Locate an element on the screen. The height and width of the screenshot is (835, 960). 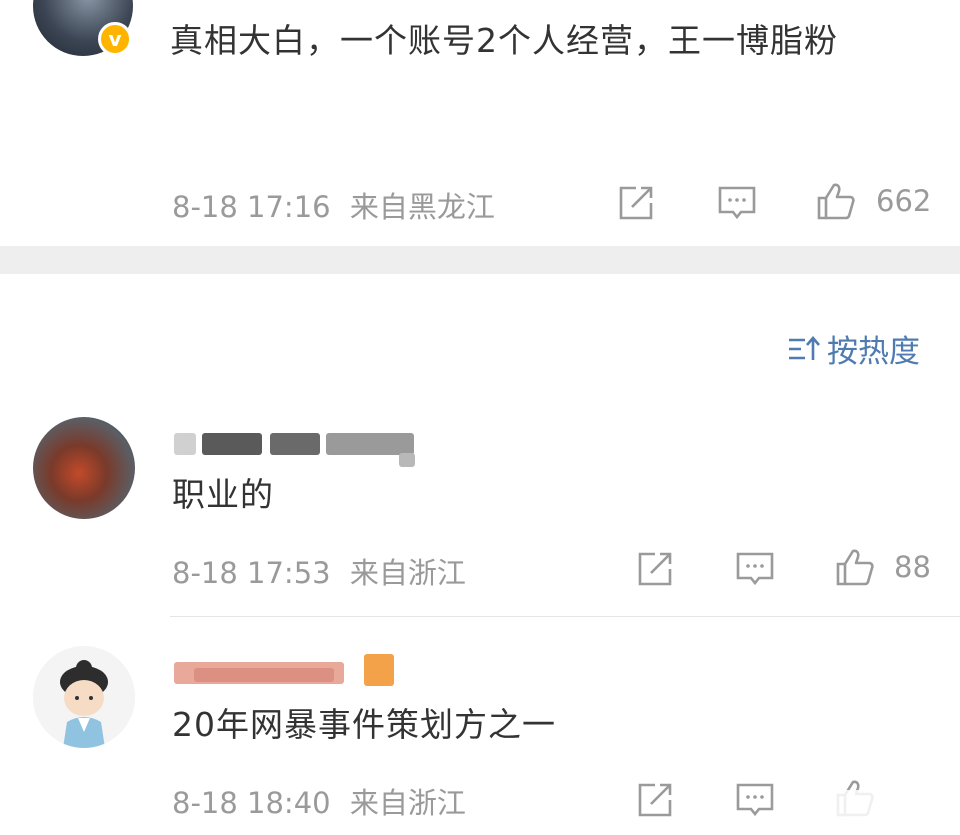
comment-text: 职业的 is located at coordinates (223, 494).